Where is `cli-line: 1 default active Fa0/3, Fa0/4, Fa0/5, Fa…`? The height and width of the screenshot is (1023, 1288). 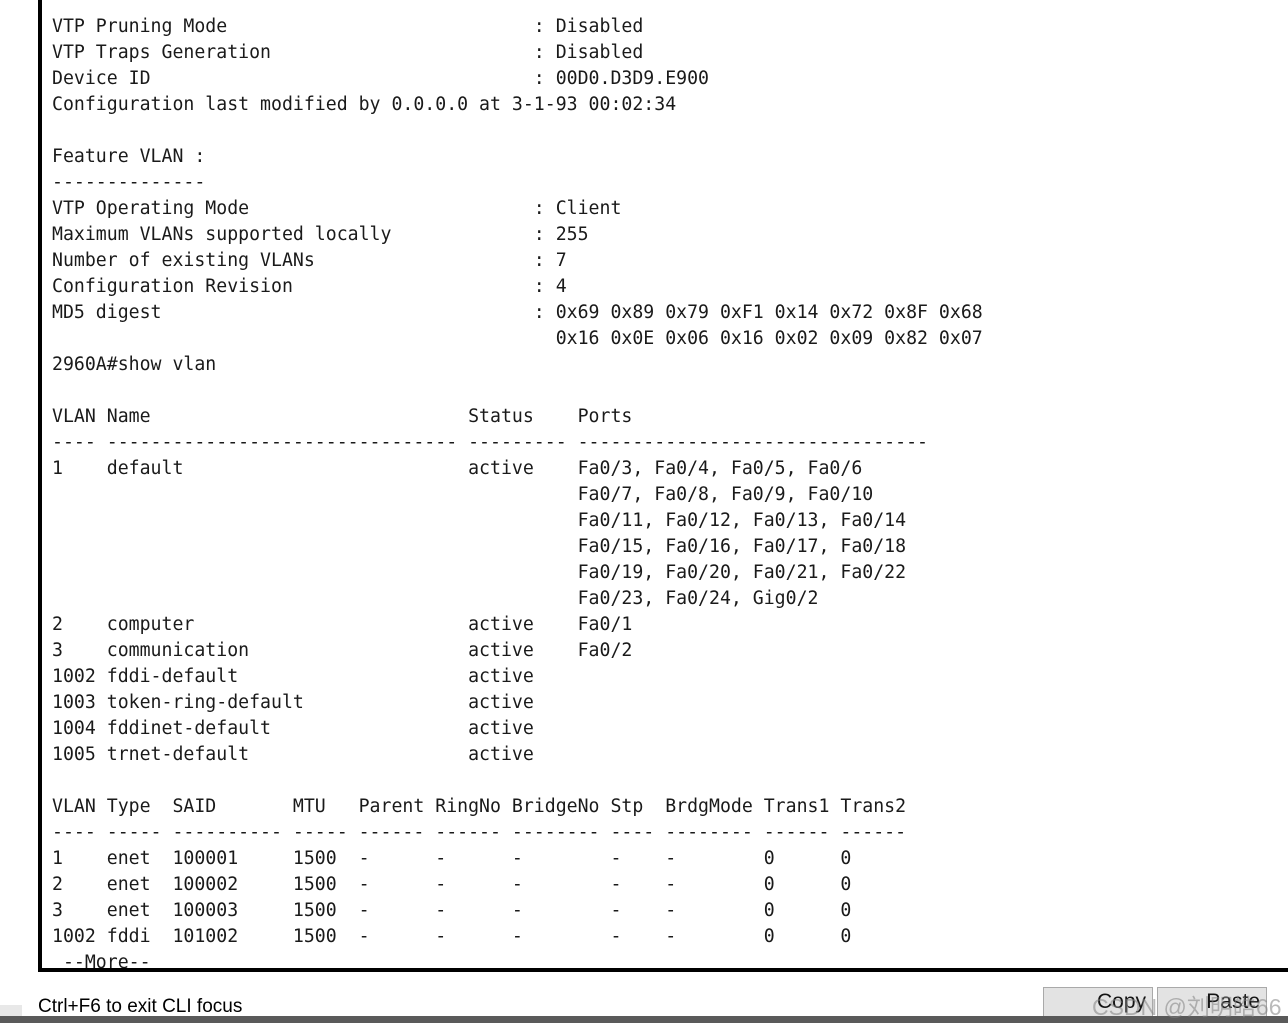 cli-line: 1 default active Fa0/3, Fa0/4, Fa0/5, Fa… is located at coordinates (457, 468).